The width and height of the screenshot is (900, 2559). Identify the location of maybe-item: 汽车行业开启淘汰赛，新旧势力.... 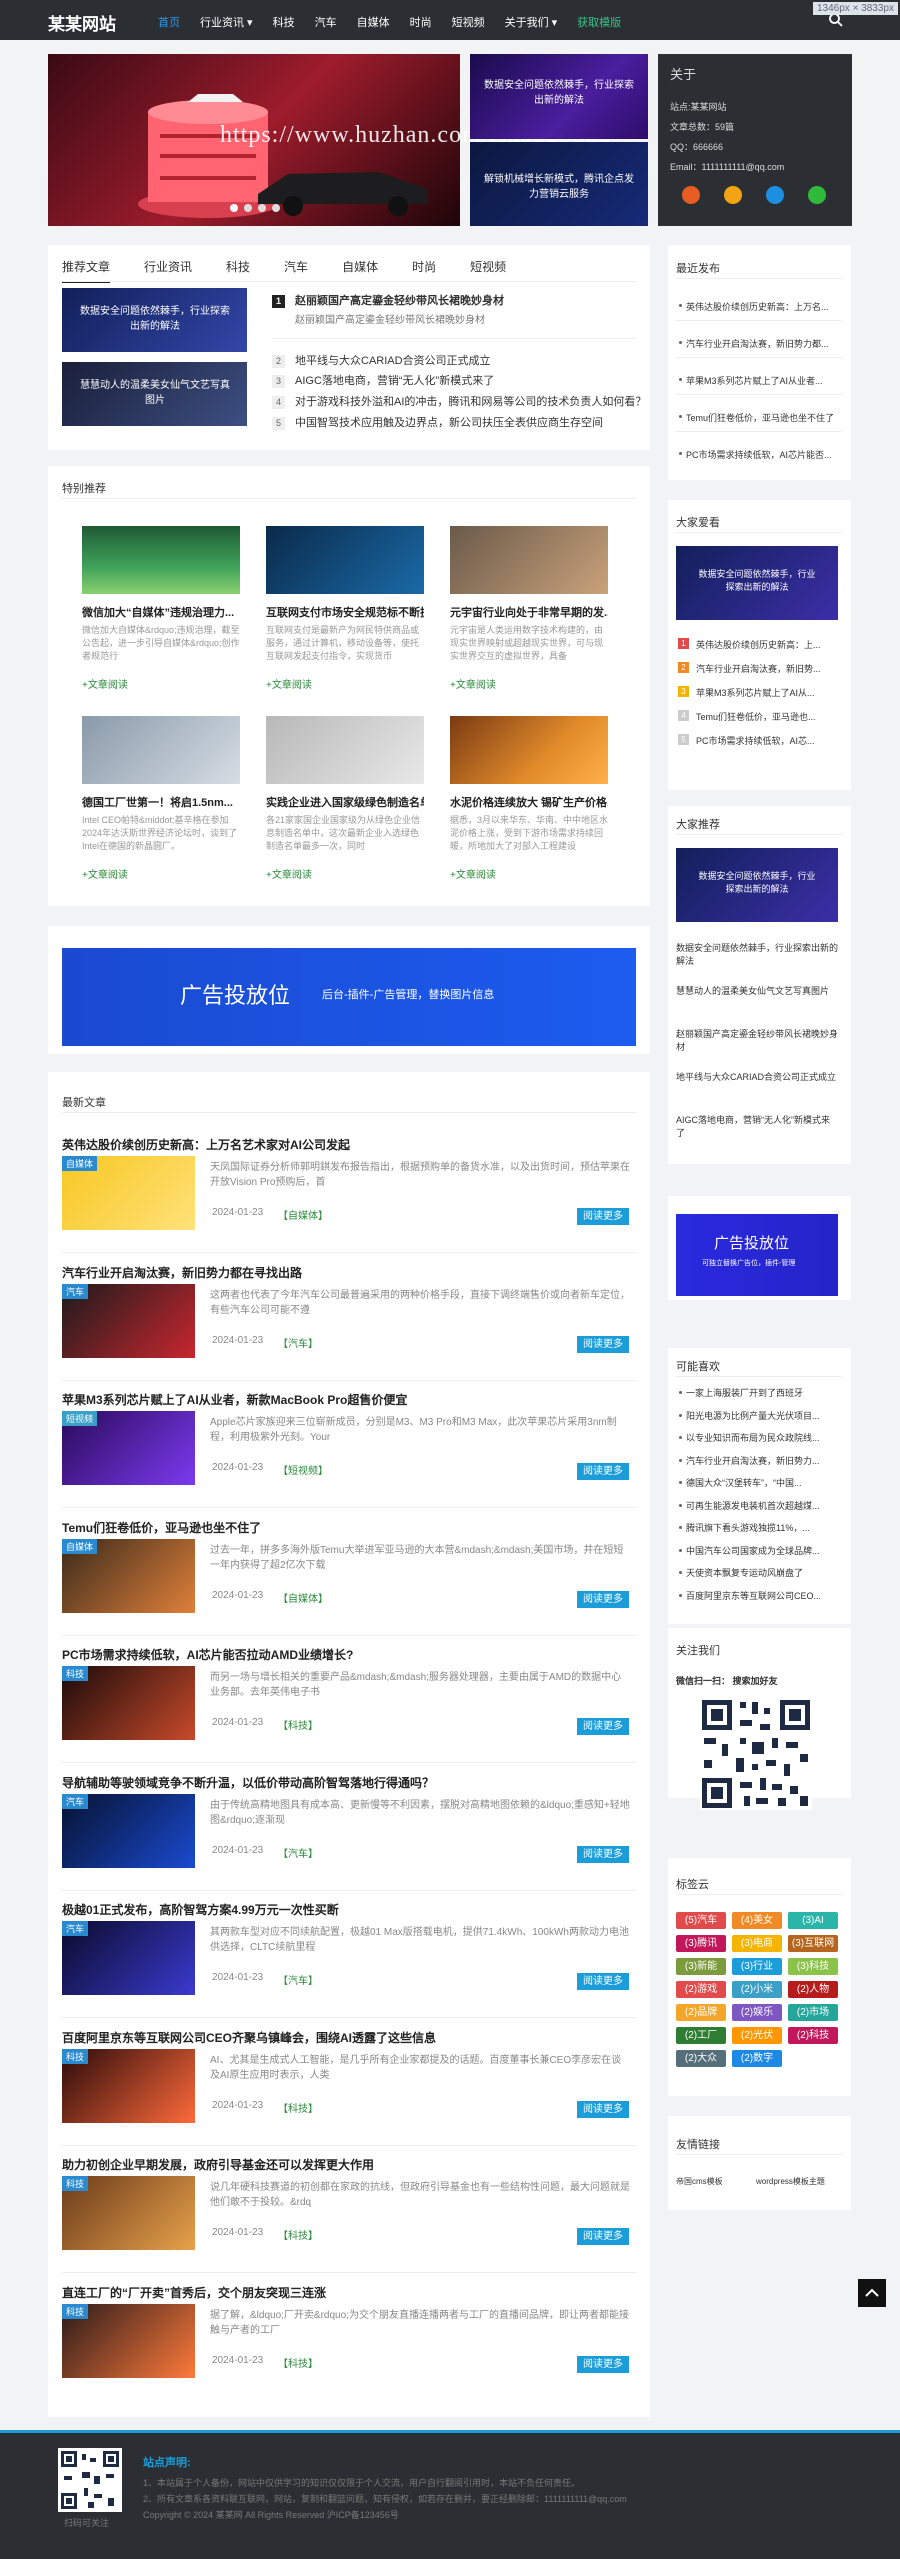
(762, 1460).